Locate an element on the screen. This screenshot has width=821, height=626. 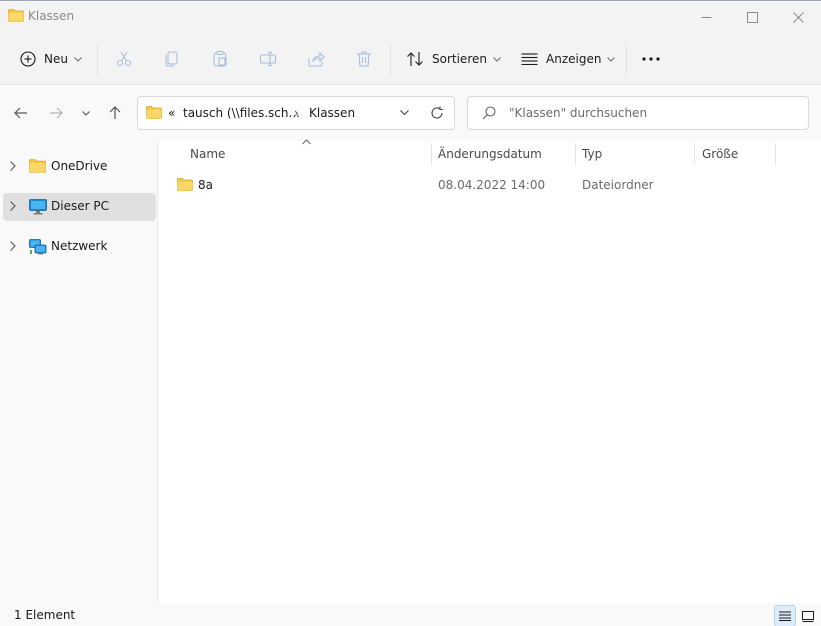
delete-icon is located at coordinates (364, 59).